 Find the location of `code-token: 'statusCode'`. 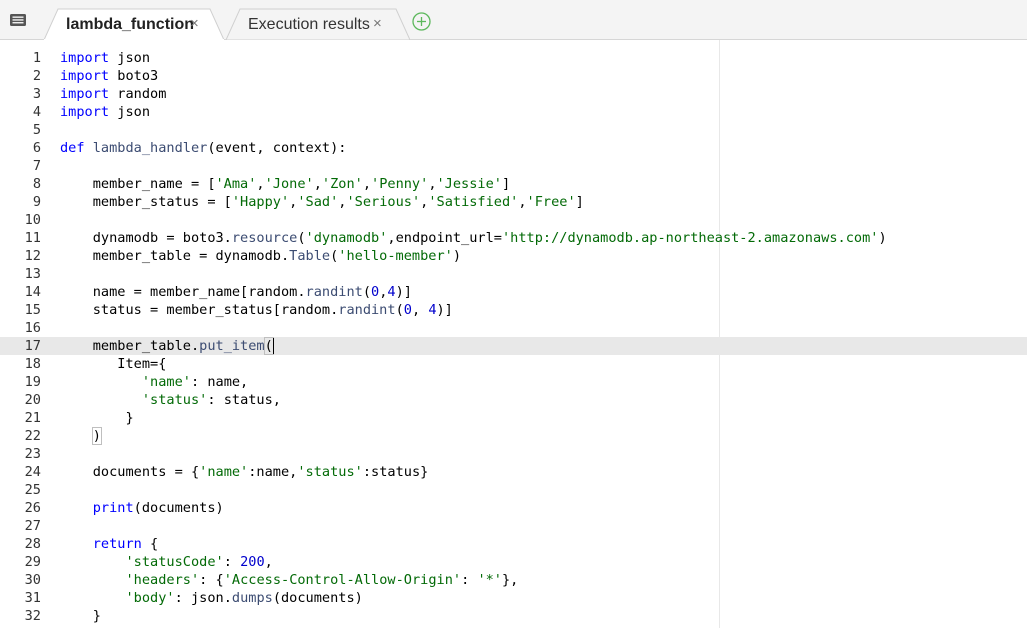

code-token: 'statusCode' is located at coordinates (174, 562).